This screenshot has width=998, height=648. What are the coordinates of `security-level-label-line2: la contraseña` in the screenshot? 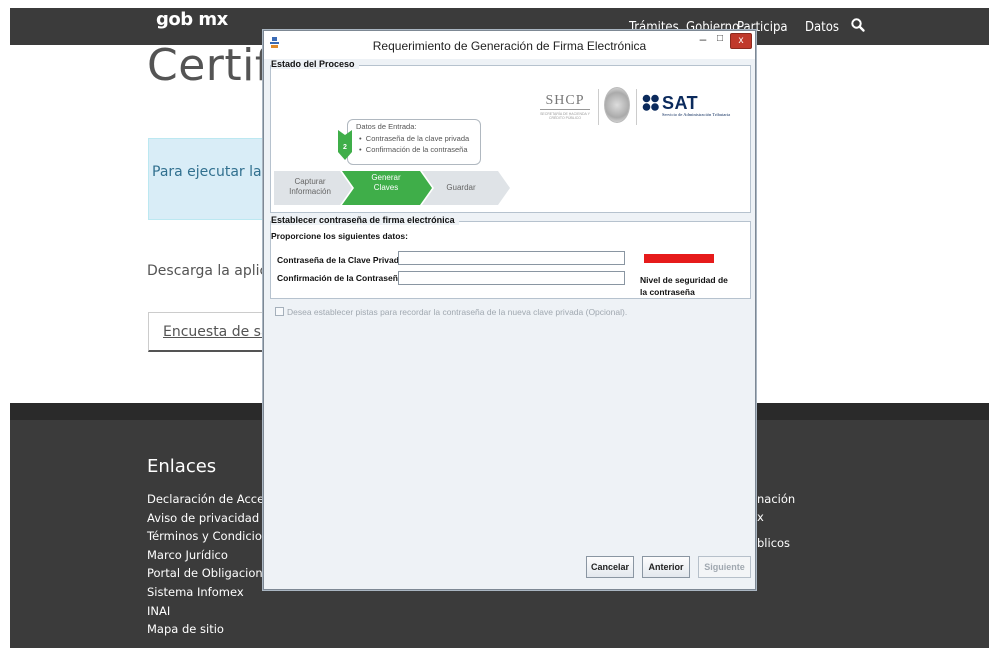 It's located at (667, 292).